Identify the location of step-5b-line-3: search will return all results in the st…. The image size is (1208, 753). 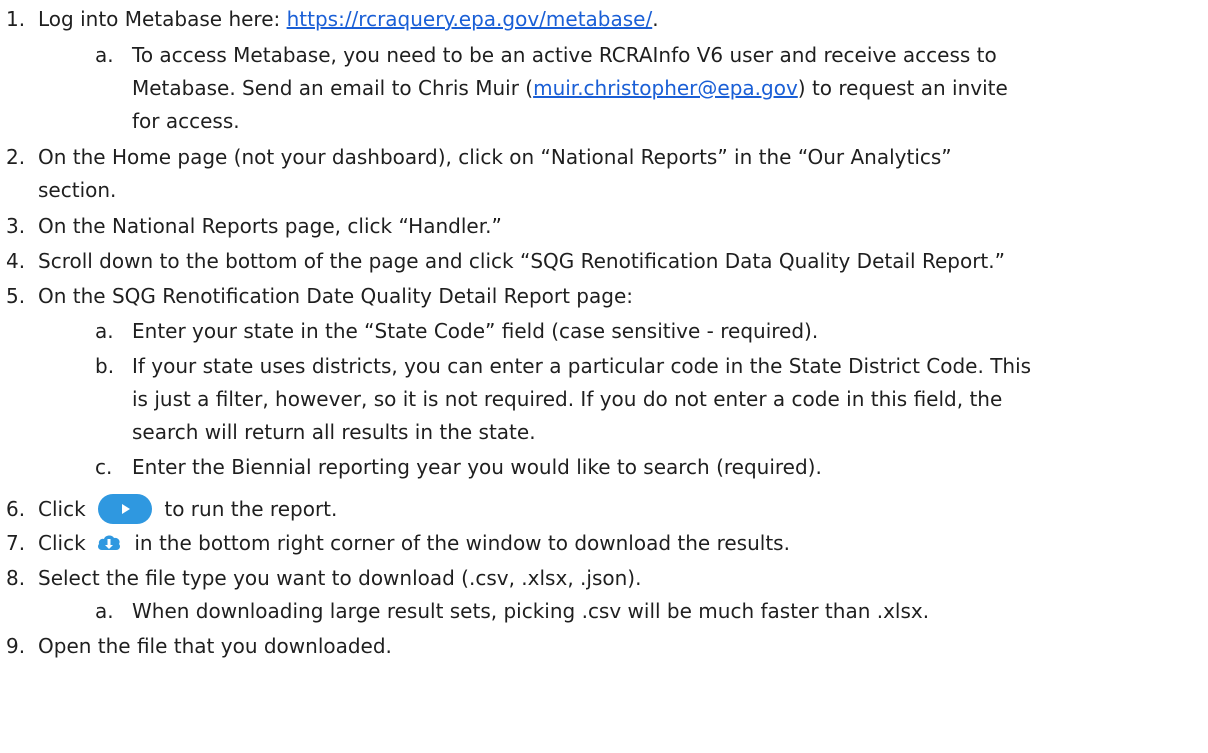
(604, 432).